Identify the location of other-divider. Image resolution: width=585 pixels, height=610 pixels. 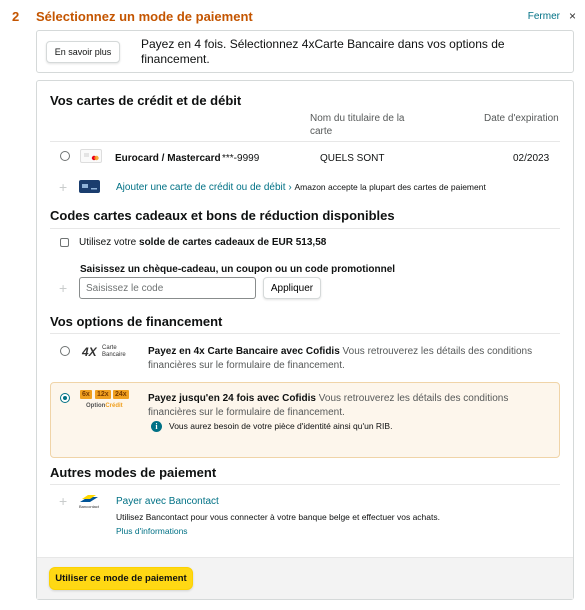
(305, 484).